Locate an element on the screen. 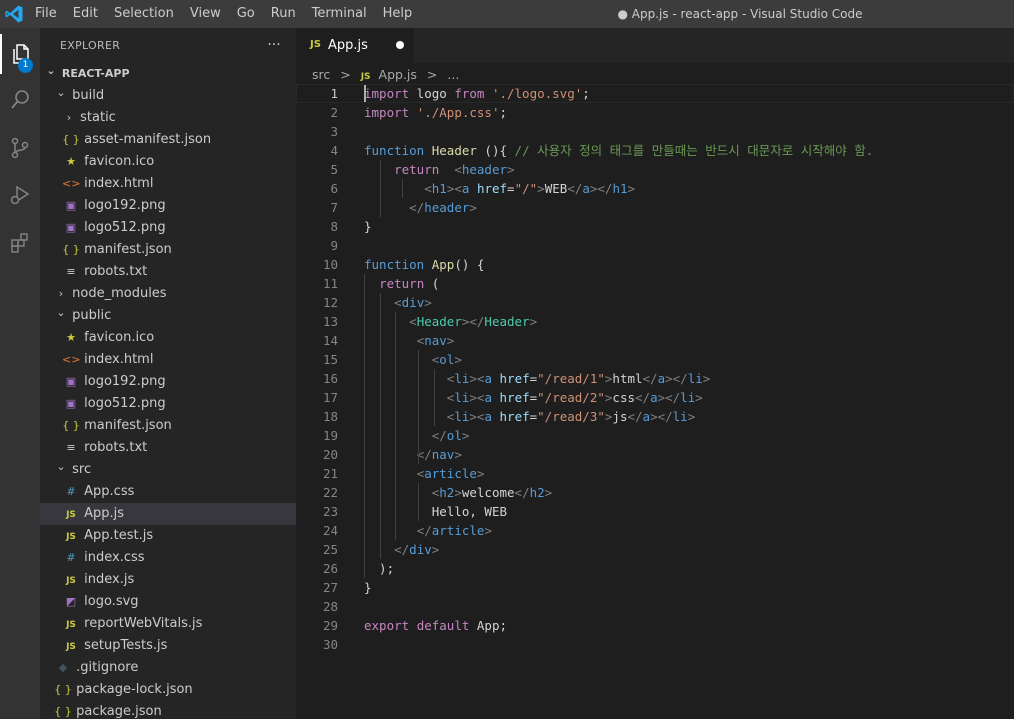 The image size is (1014, 719). folder-public: ⌄ public is located at coordinates (168, 316).